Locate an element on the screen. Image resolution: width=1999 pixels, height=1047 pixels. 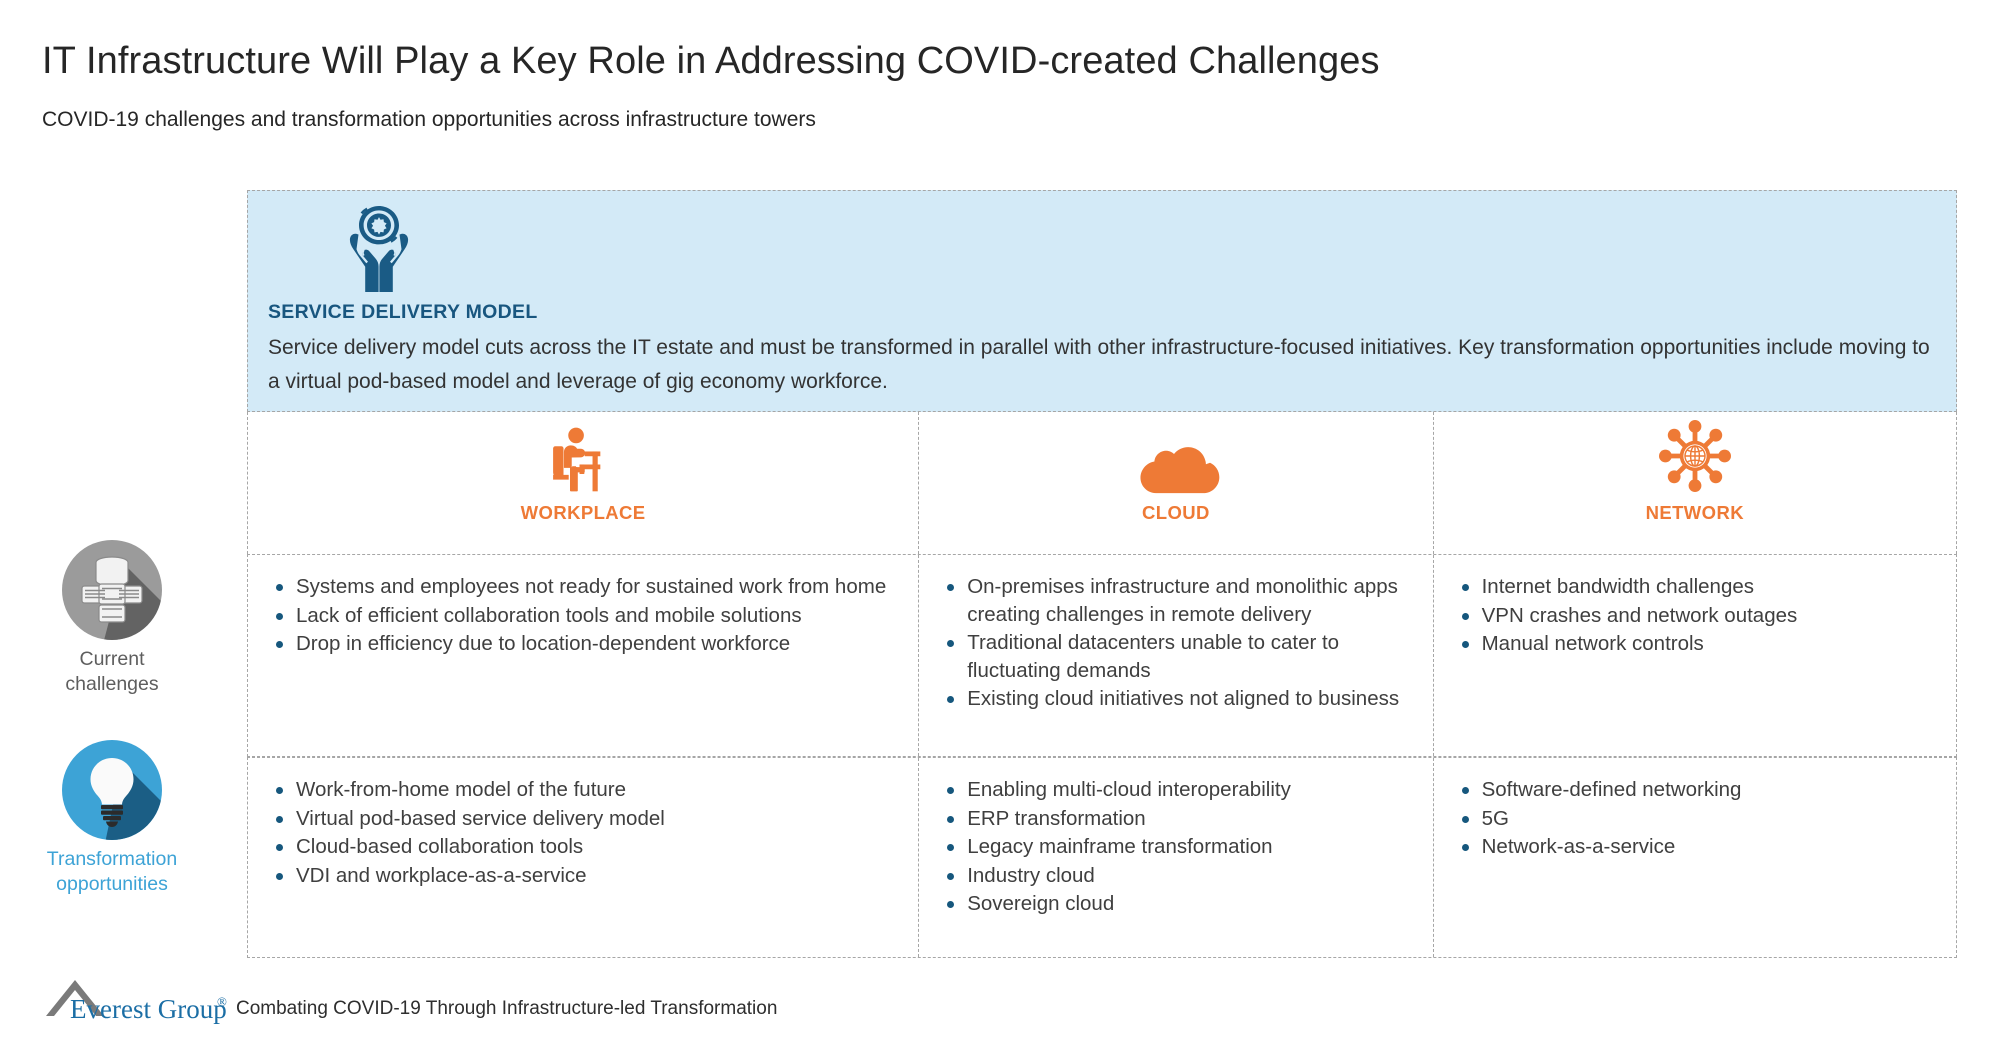
tower-label: CLOUD is located at coordinates (1176, 512).